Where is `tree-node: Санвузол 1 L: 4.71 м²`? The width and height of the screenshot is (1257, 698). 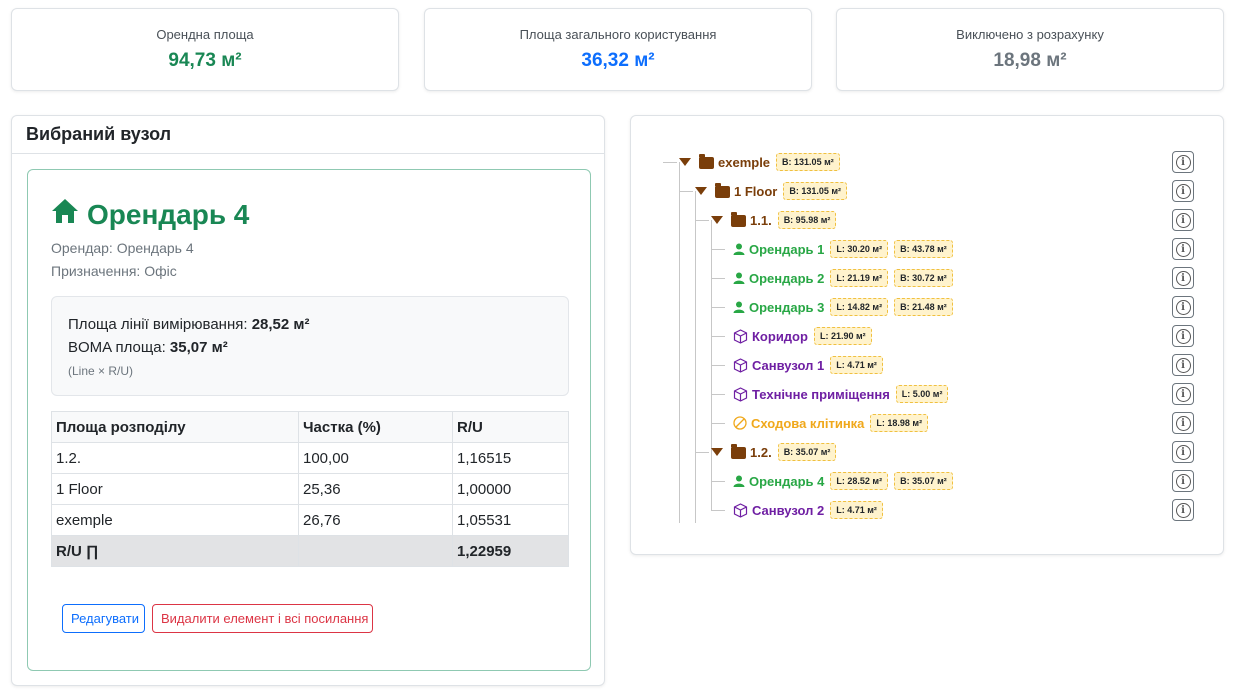
tree-node: Санвузол 1 L: 4.71 м² is located at coordinates (805, 365).